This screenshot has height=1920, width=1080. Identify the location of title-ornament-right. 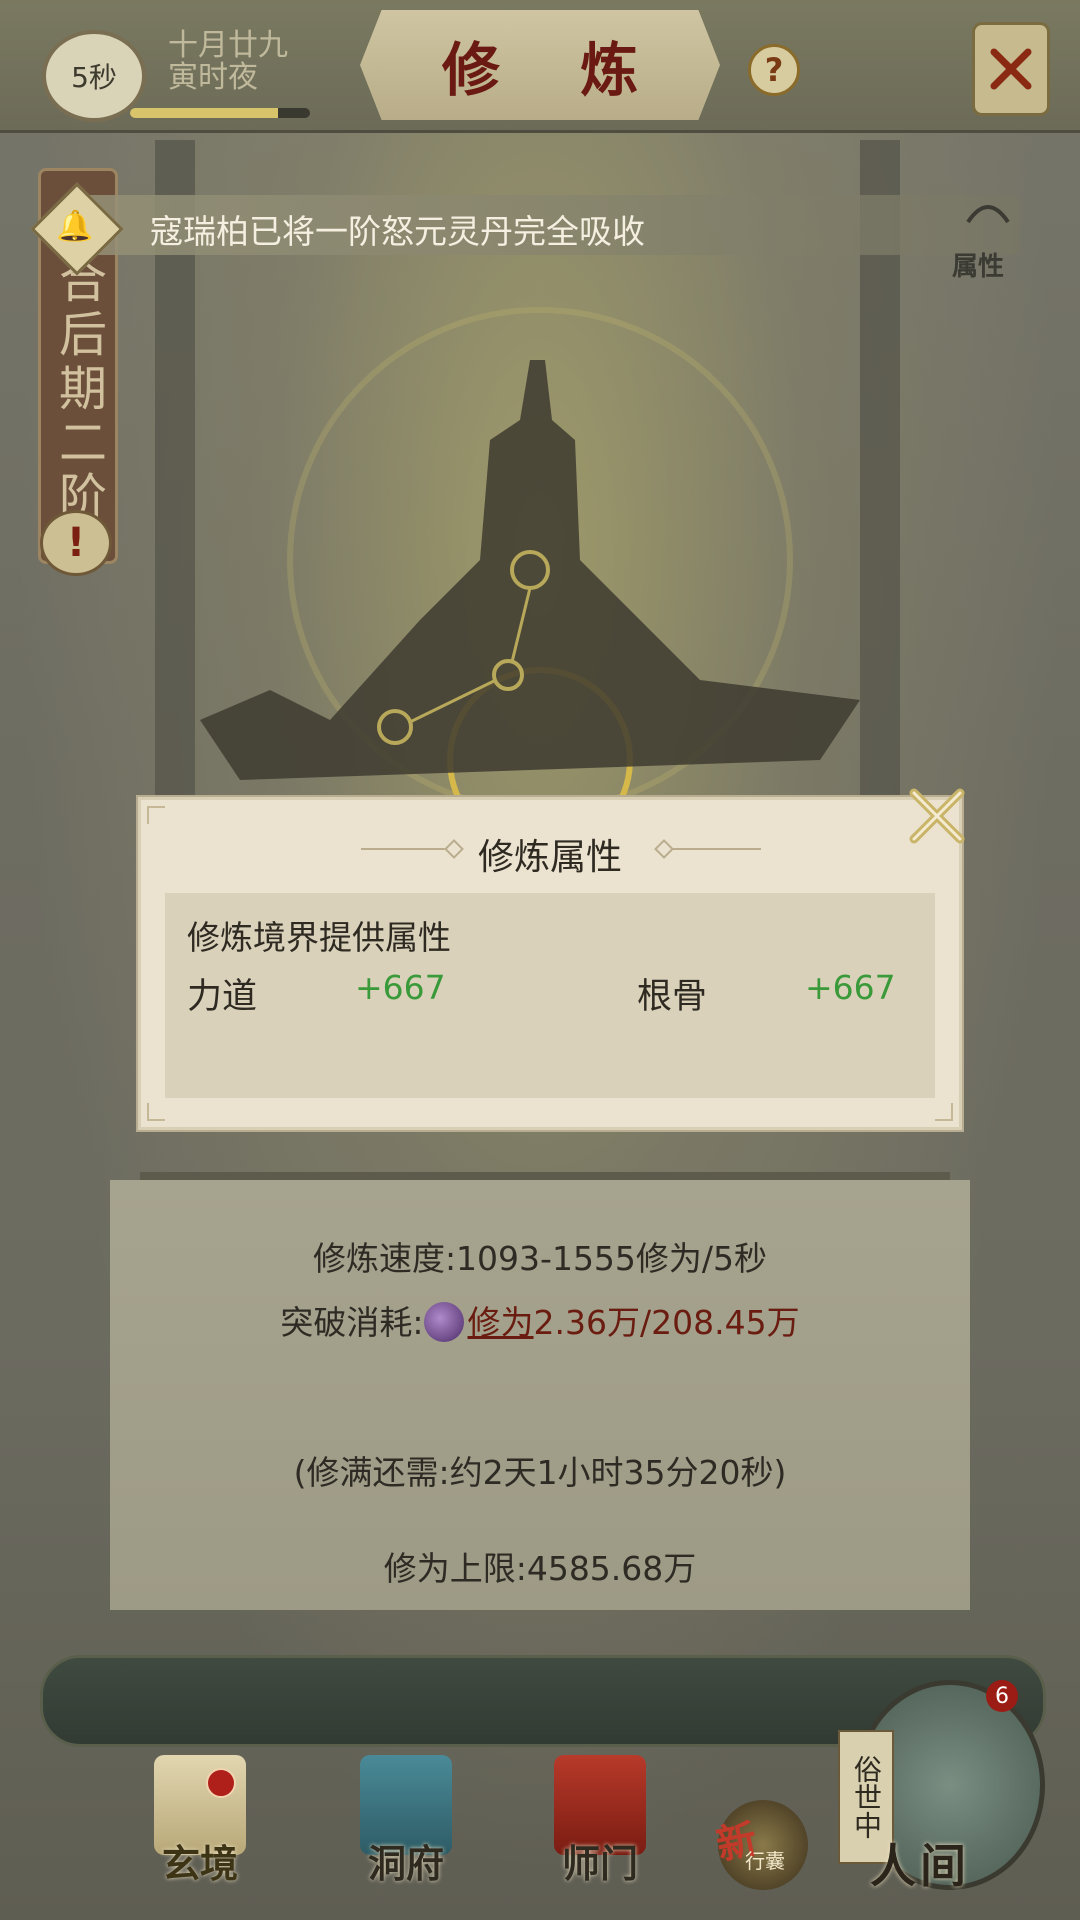
(716, 849).